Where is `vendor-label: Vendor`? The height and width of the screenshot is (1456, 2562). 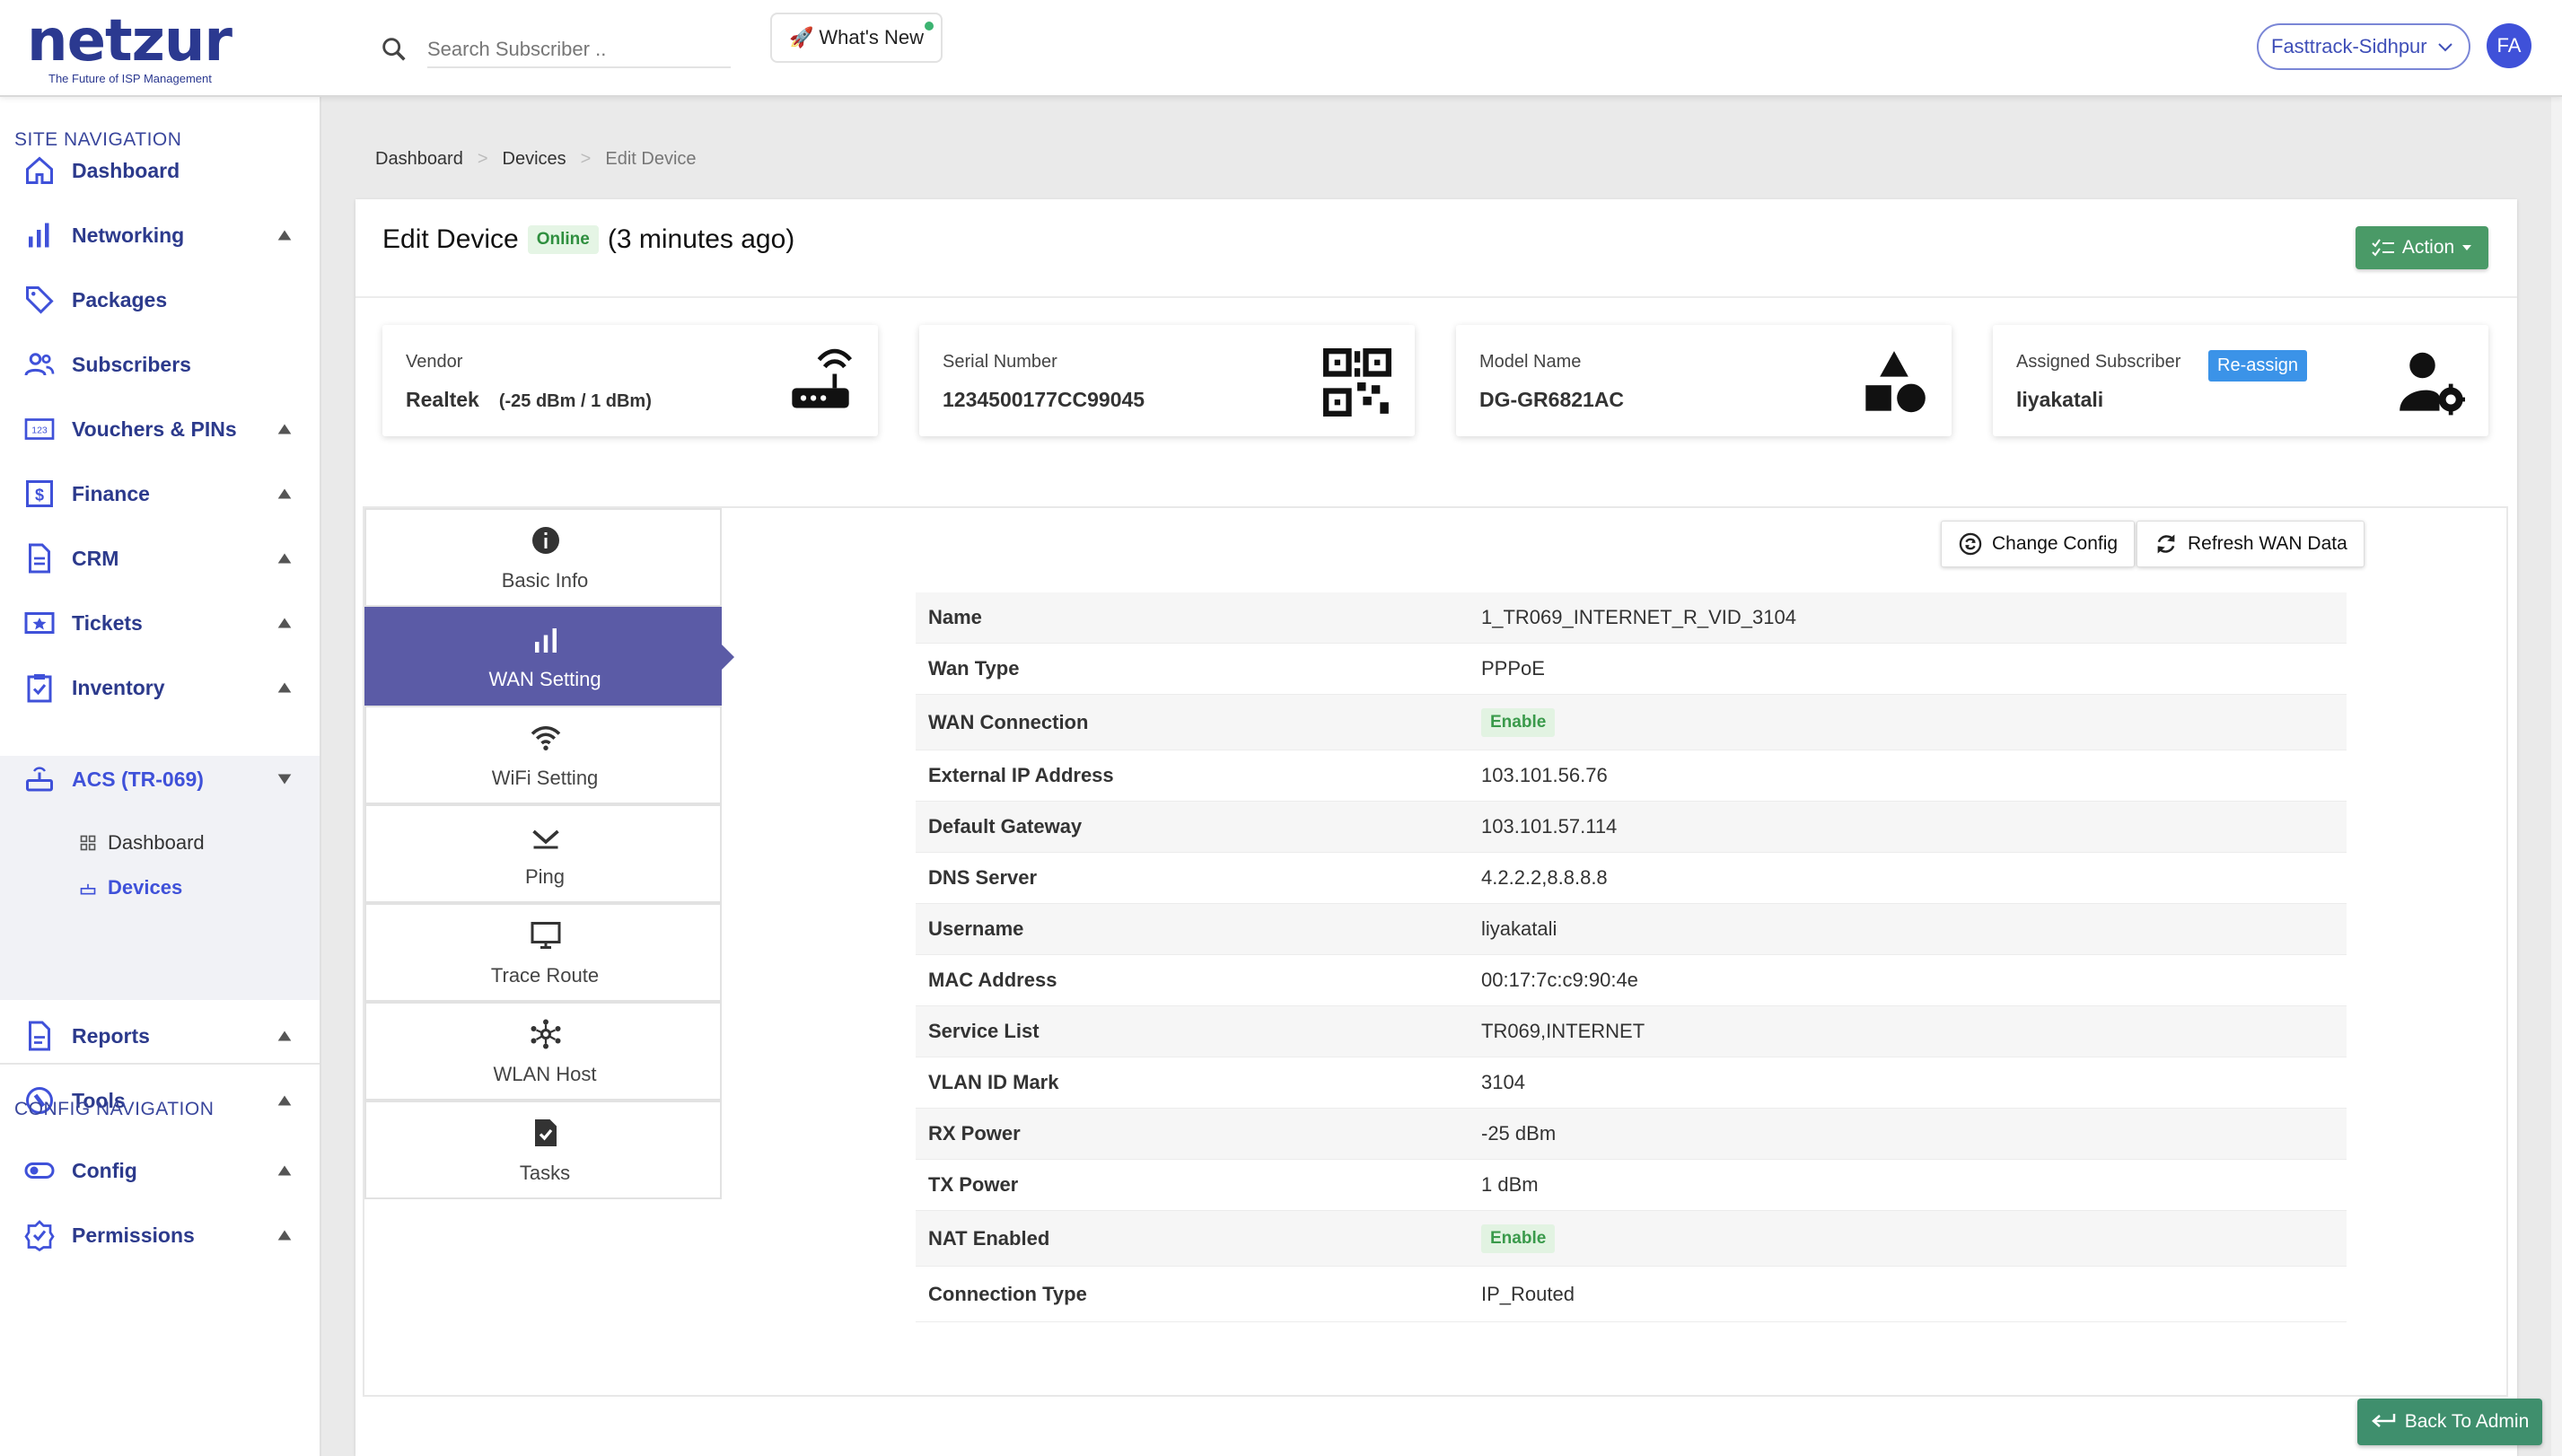
vendor-label: Vendor is located at coordinates (434, 362).